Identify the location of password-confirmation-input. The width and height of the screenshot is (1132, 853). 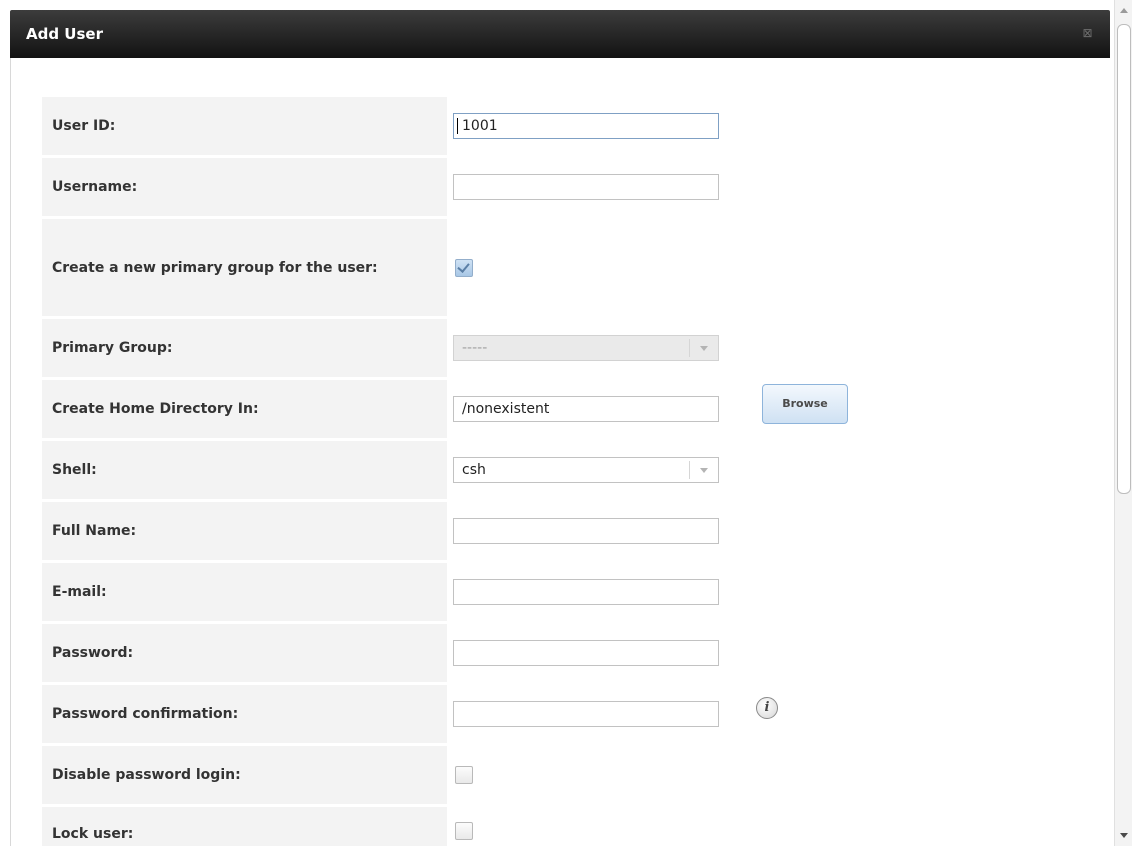
(586, 714).